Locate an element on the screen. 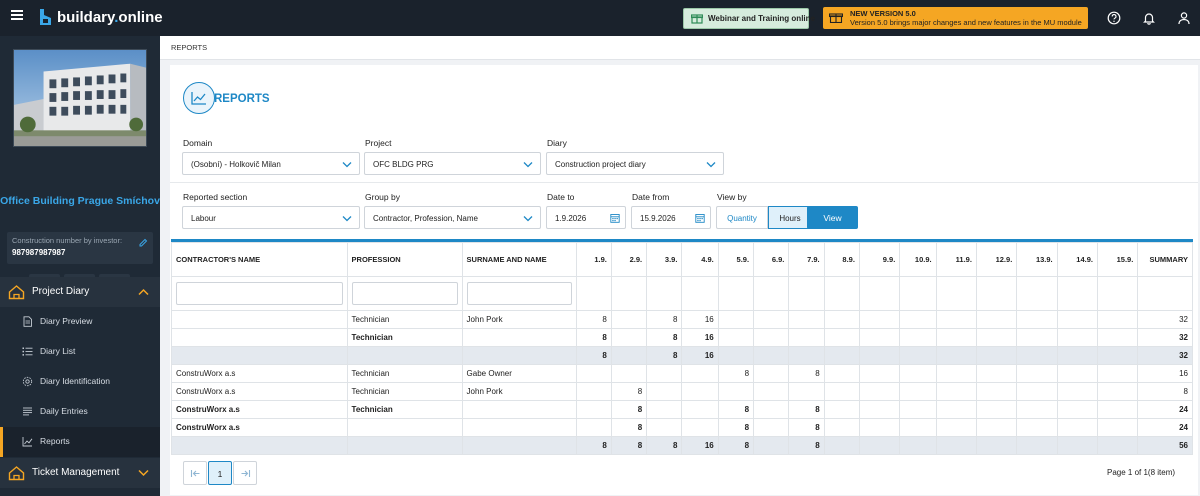  profession-filter-input is located at coordinates (404, 293).